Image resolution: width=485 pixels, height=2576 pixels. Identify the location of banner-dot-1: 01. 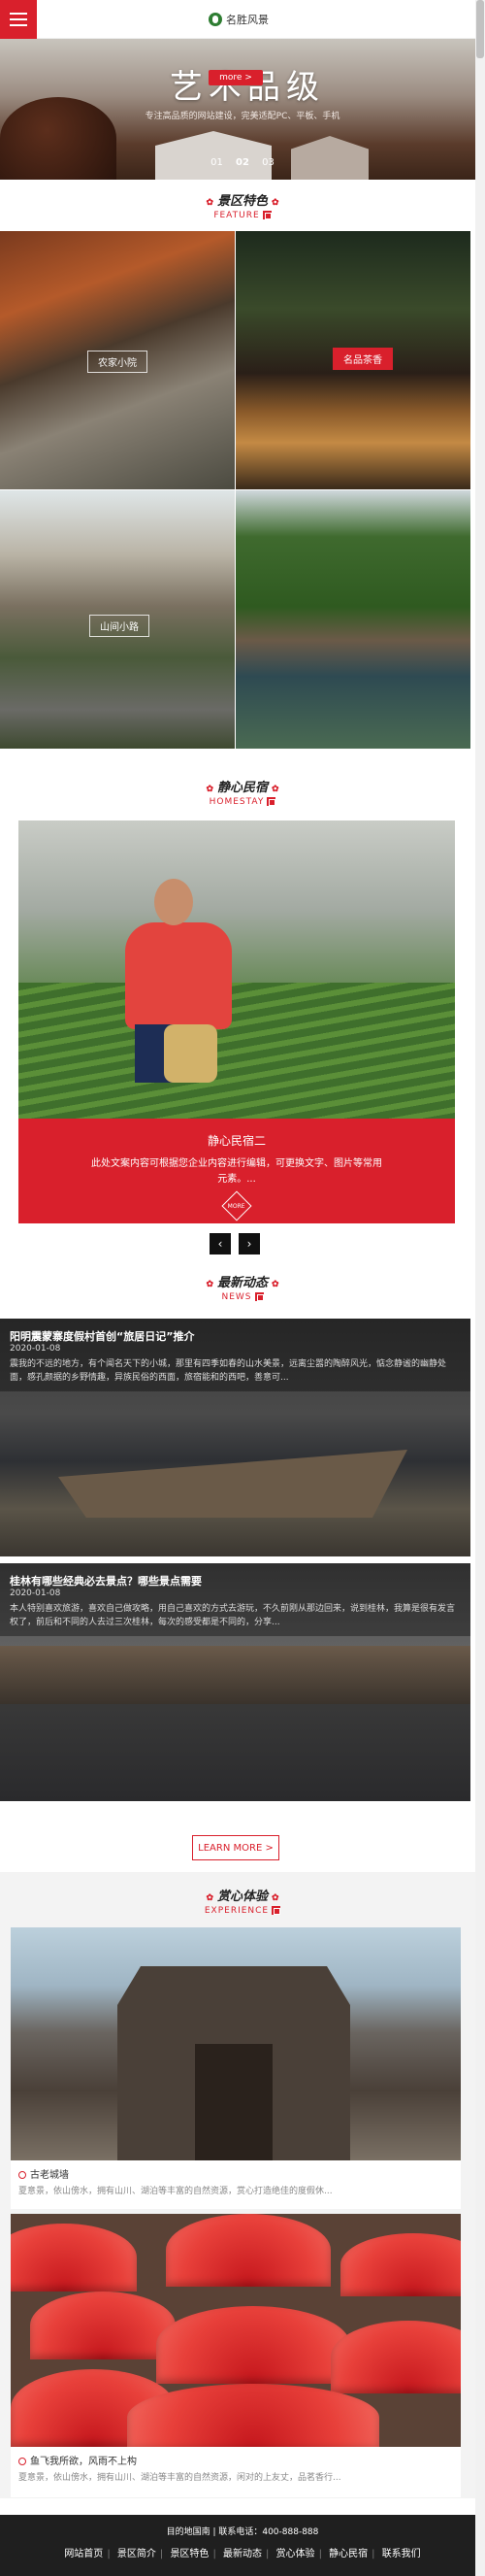
(216, 163).